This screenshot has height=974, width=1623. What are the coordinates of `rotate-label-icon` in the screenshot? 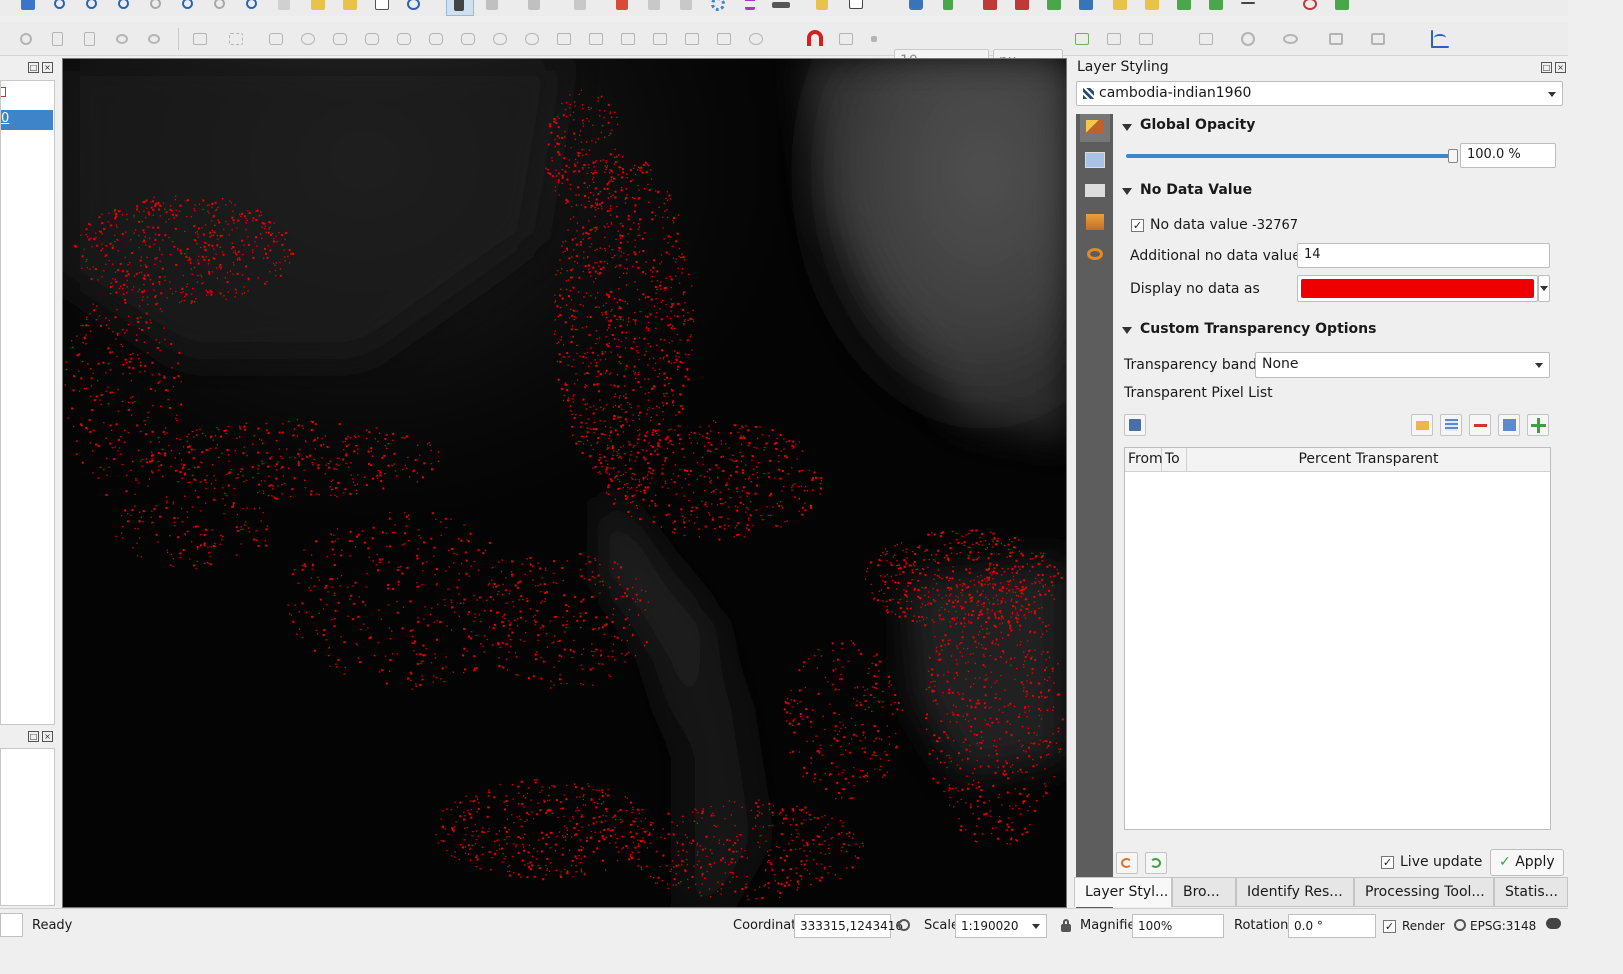 It's located at (756, 39).